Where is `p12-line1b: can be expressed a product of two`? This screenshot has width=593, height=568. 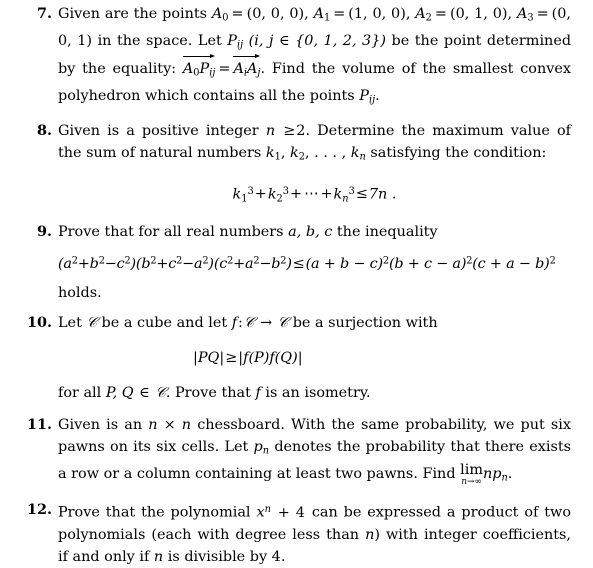 p12-line1b: can be expressed a product of two is located at coordinates (441, 512).